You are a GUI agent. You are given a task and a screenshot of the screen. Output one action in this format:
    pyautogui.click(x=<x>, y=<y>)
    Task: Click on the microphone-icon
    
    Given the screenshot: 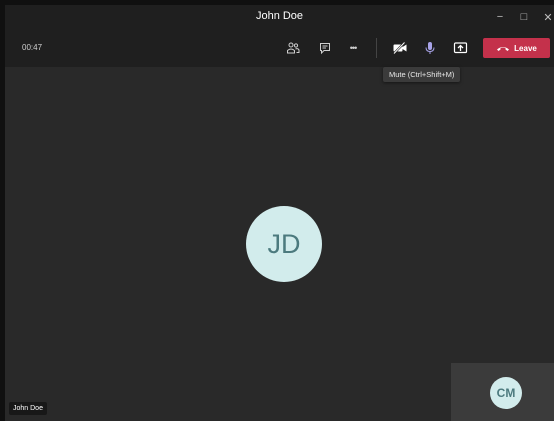 What is the action you would take?
    pyautogui.click(x=430, y=48)
    